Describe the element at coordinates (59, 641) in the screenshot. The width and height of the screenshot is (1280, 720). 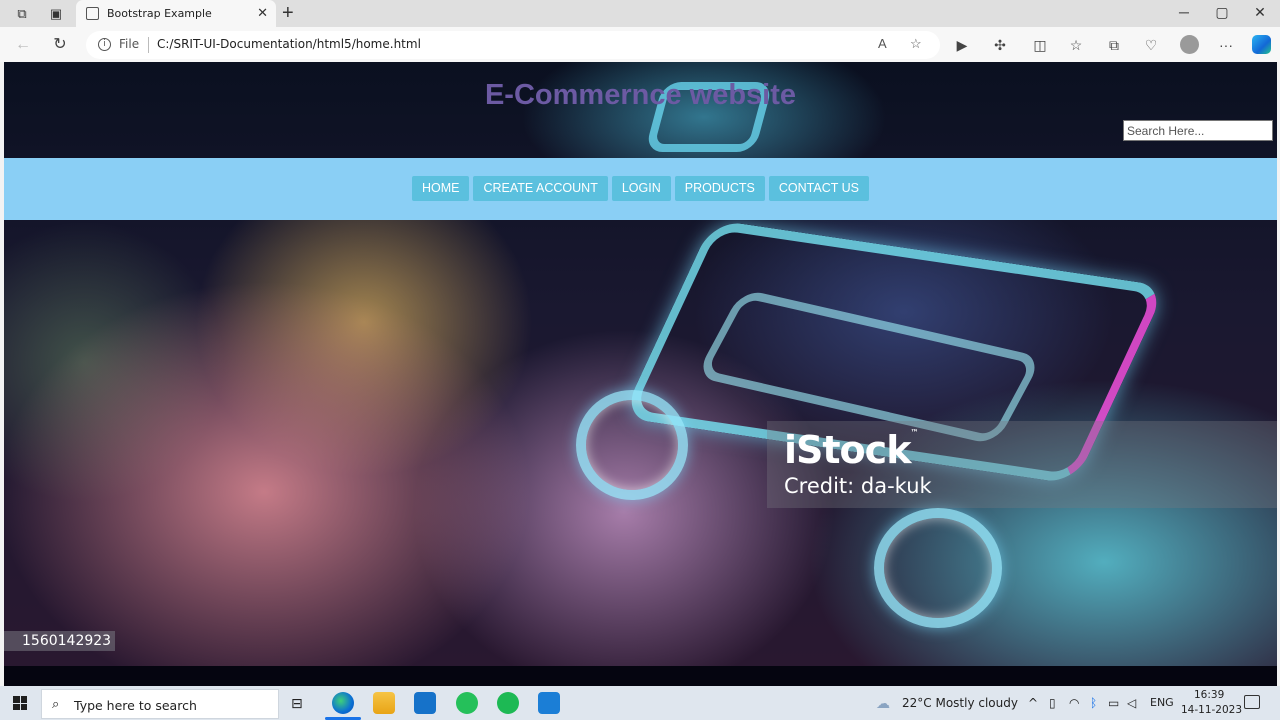
I see `image-id-label: 1560142923` at that location.